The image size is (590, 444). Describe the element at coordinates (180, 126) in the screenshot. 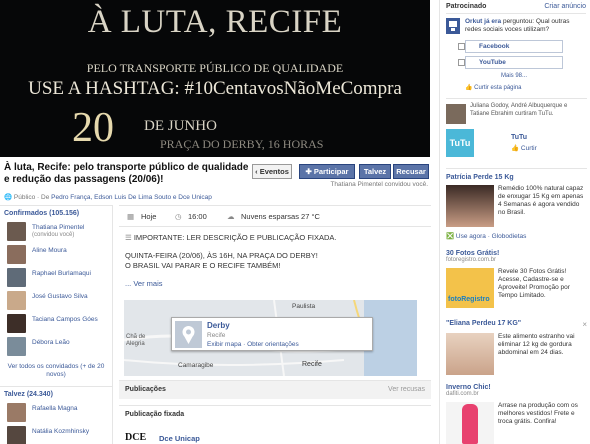

I see `banner-month: DE JUNHO` at that location.